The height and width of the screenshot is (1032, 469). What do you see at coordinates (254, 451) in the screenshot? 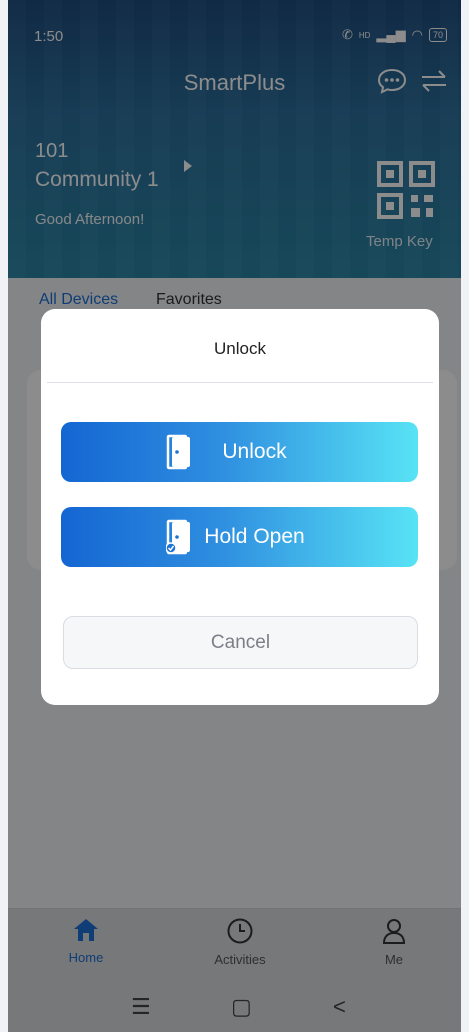
I see `unlock-button-label: Unlock` at bounding box center [254, 451].